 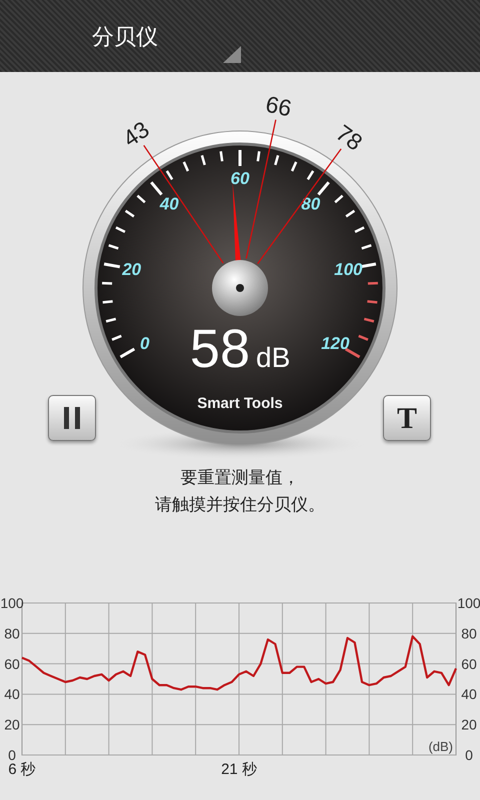 I want to click on scale-label: 120, so click(x=335, y=343).